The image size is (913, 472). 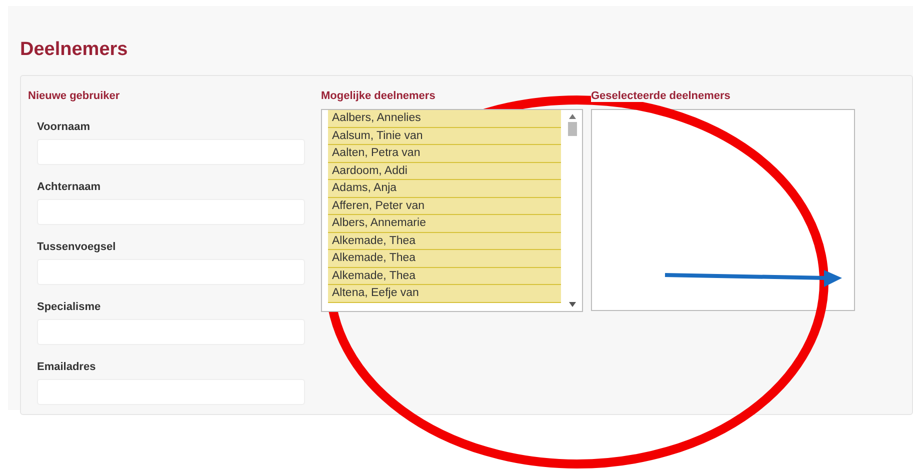 What do you see at coordinates (660, 96) in the screenshot?
I see `section-heading: Geselecteerde deelnemers` at bounding box center [660, 96].